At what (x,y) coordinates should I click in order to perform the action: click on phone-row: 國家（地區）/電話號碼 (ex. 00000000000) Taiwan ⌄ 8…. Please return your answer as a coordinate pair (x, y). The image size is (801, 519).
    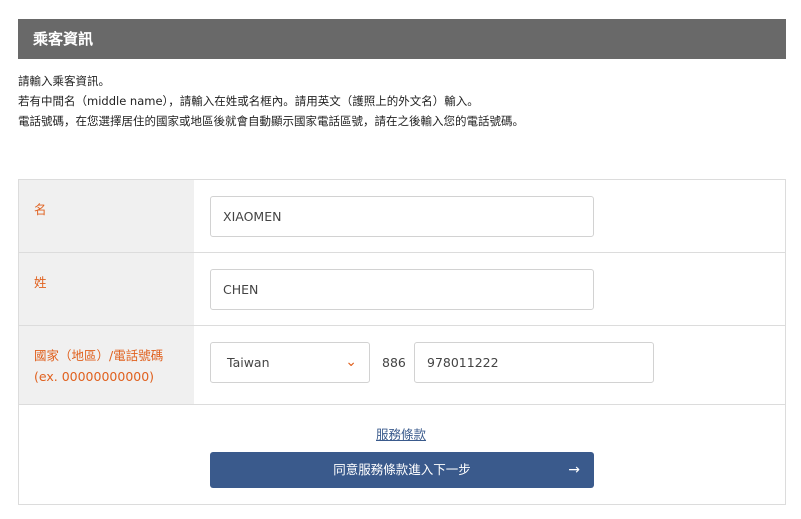
    Looking at the image, I should click on (402, 365).